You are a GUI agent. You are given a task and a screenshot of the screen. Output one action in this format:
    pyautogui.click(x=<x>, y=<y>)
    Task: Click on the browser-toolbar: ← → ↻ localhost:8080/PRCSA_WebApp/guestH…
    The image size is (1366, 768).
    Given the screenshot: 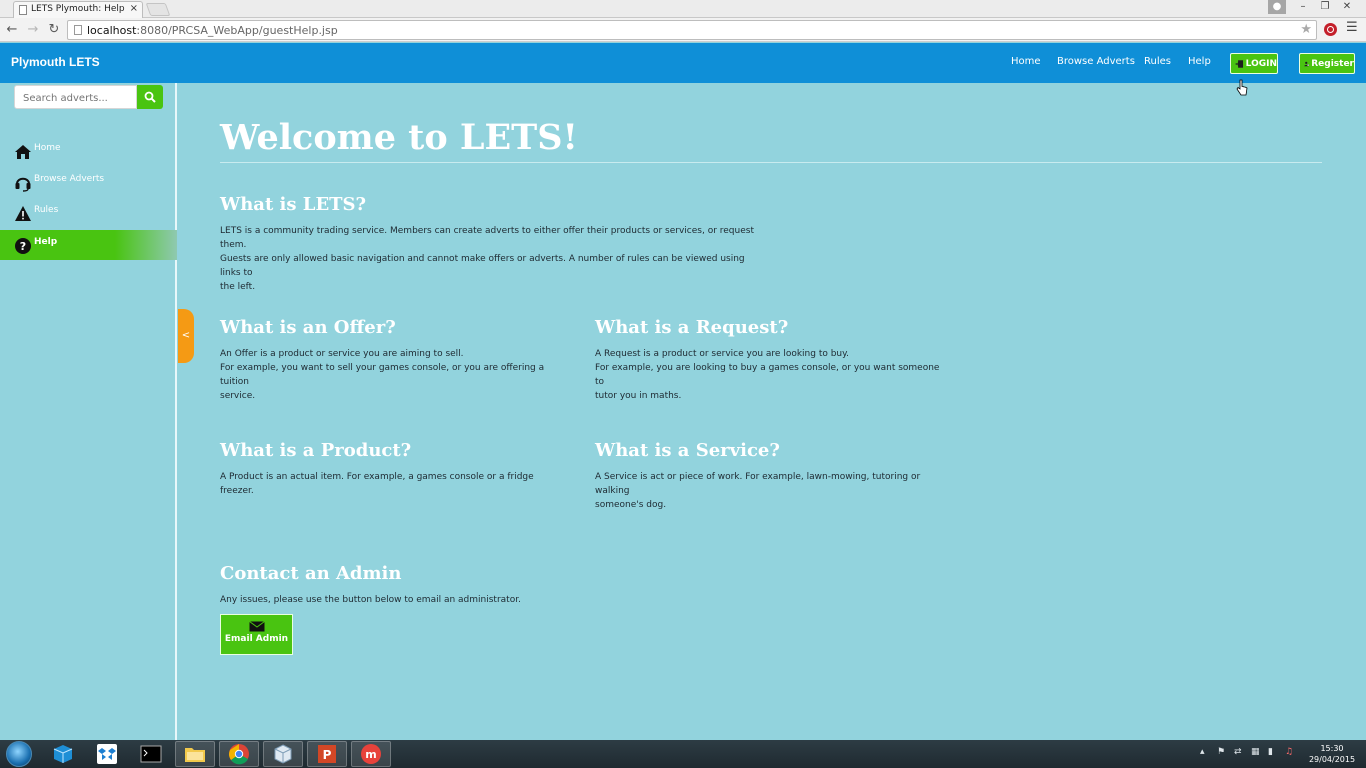 What is the action you would take?
    pyautogui.click(x=683, y=30)
    